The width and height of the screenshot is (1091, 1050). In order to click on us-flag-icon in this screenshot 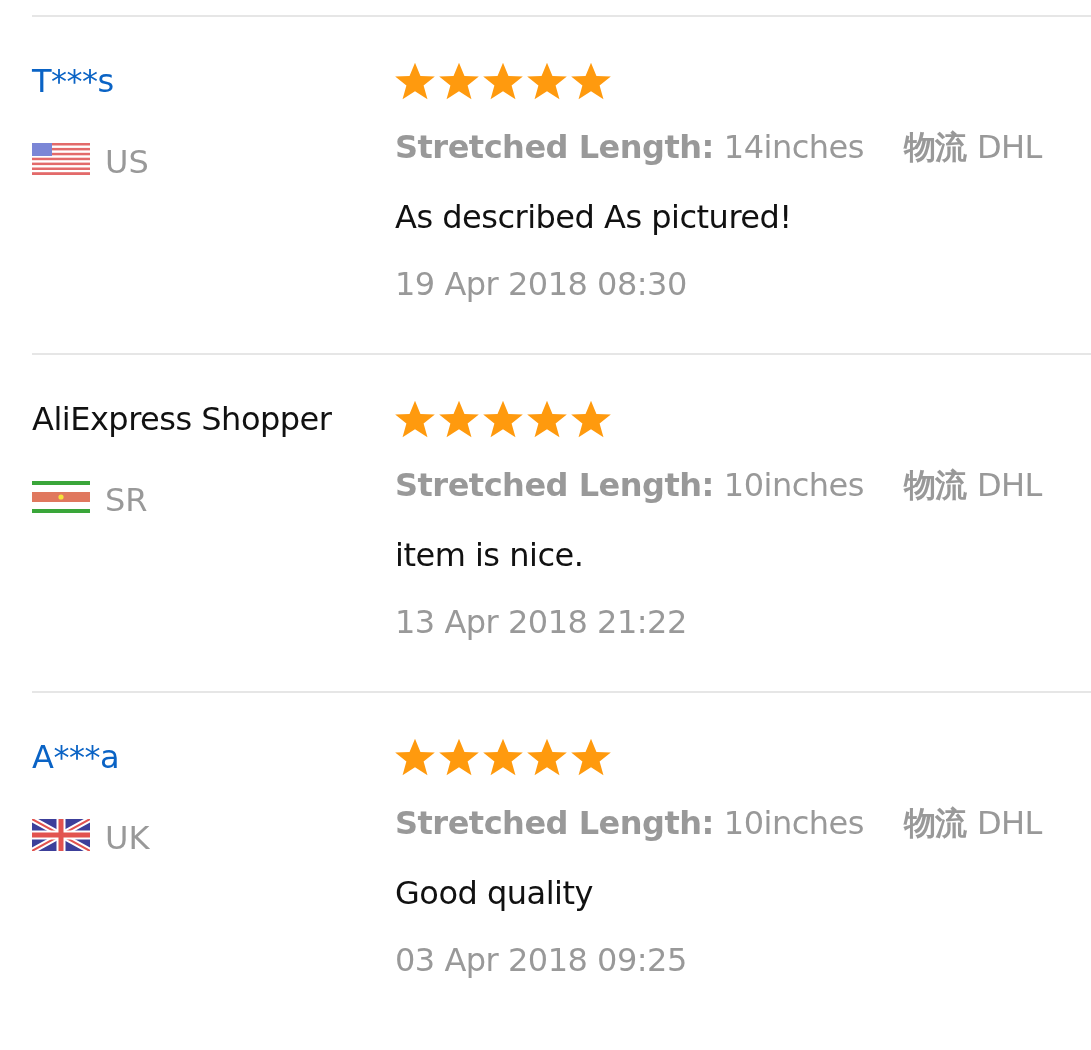, I will do `click(61, 159)`.